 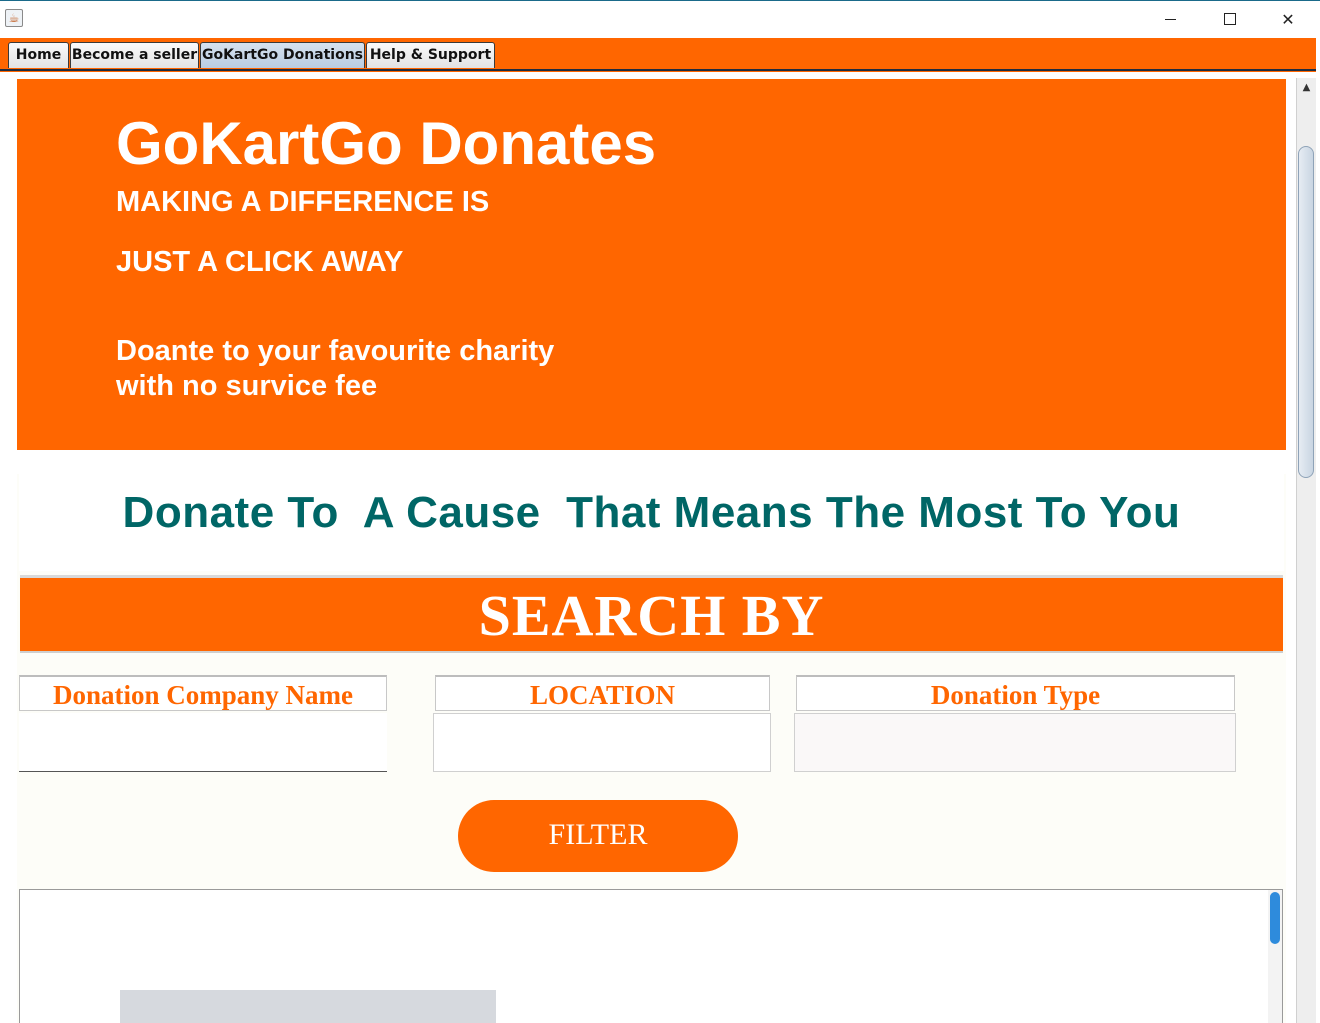 I want to click on donation-type-label: Donation Type, so click(x=1015, y=693).